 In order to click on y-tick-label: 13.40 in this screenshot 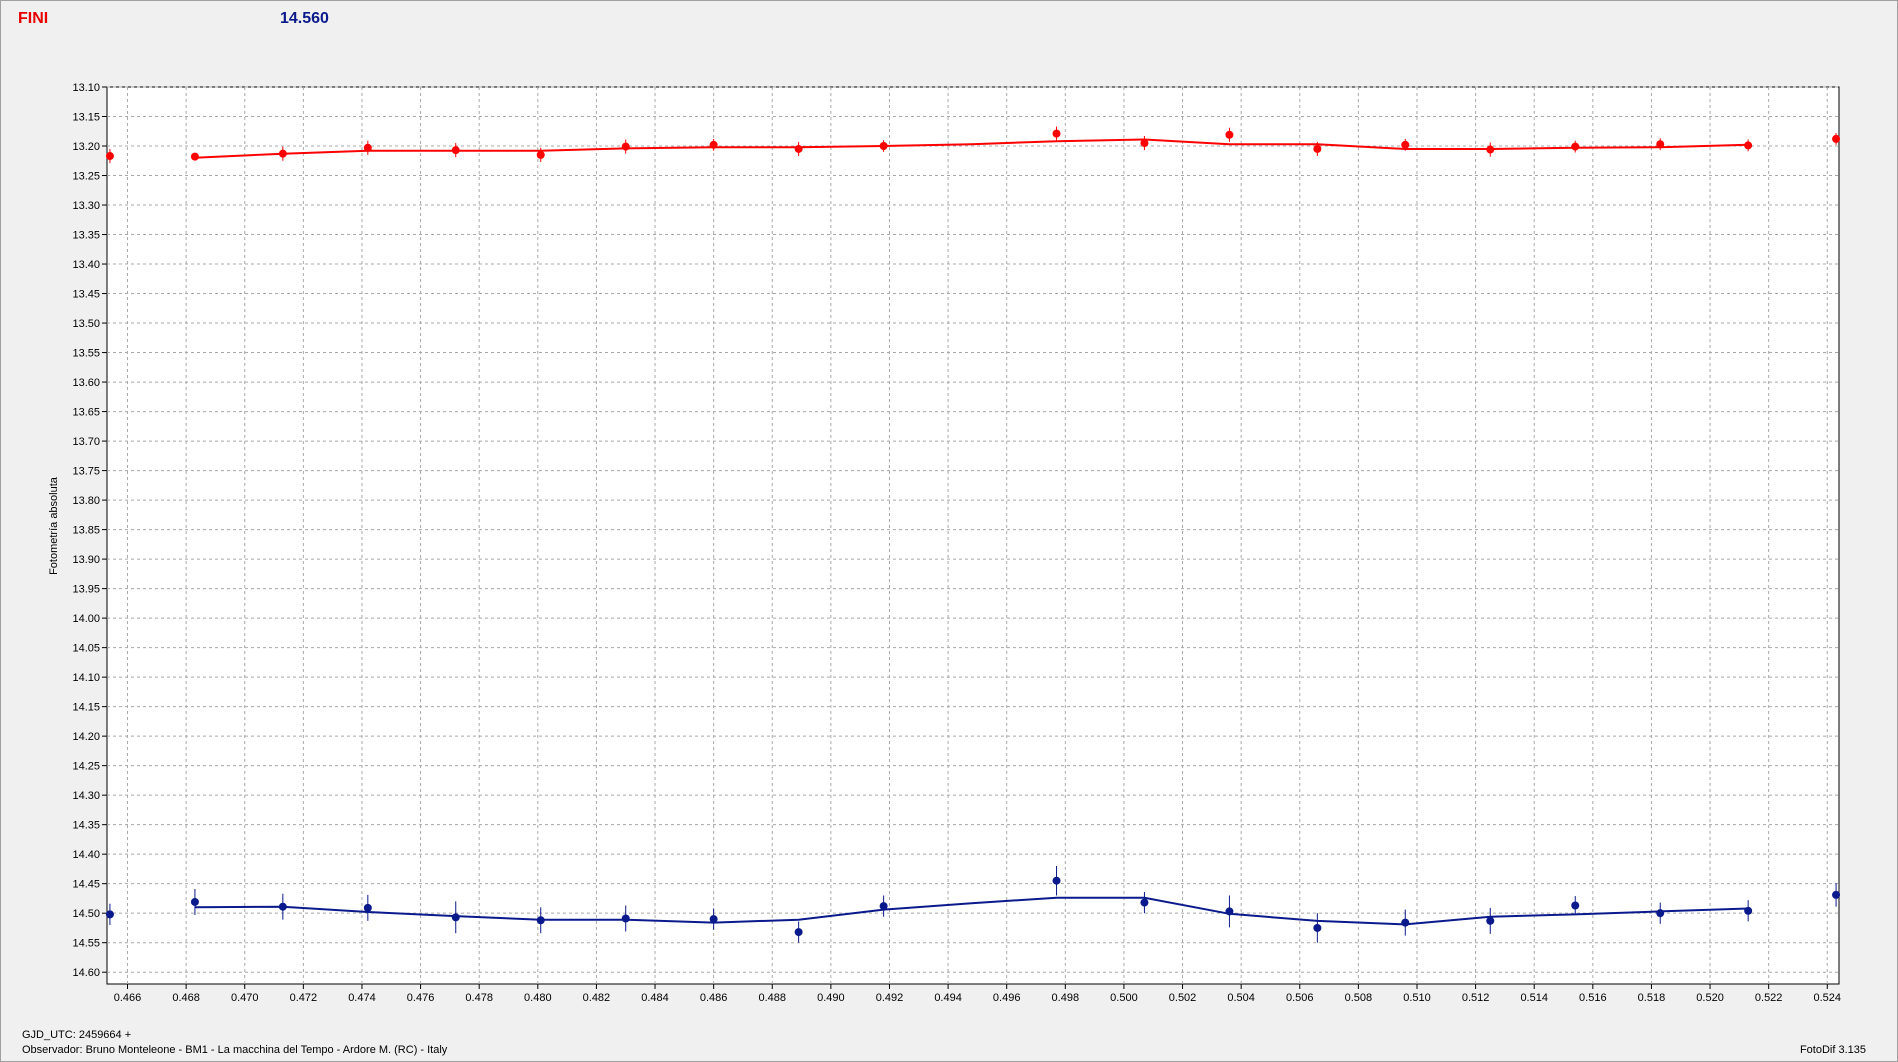, I will do `click(86, 265)`.